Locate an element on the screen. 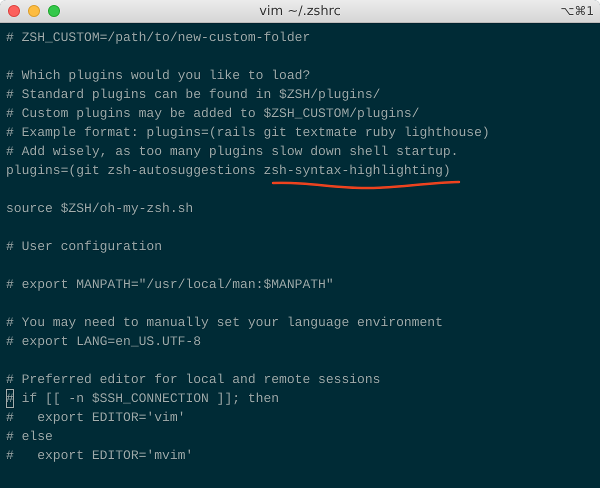 The width and height of the screenshot is (600, 488). code-line: # Custom plugins may be added to $ZSH_CUSTOM/plugins/ is located at coordinates (213, 114).